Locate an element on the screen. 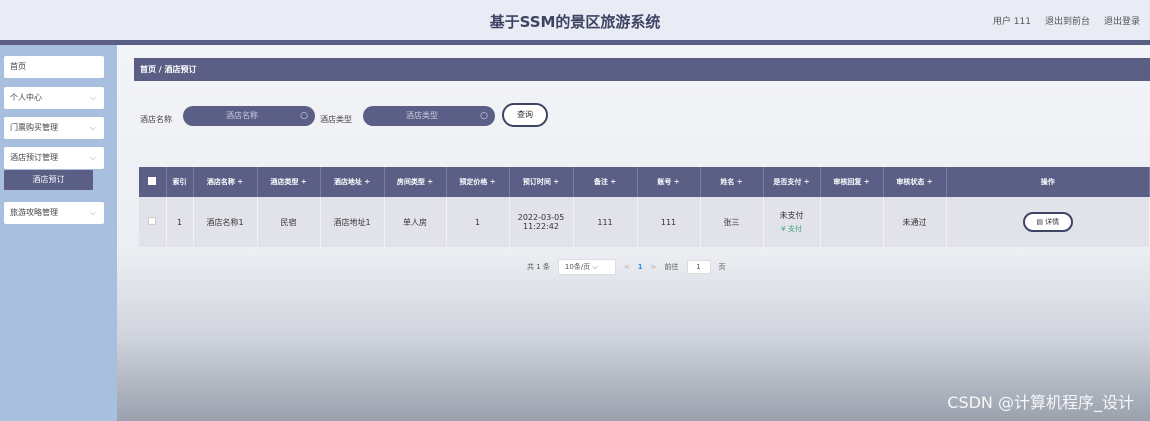 This screenshot has width=1150, height=421. sidebar-item-hotel-booking: 酒店预订 is located at coordinates (48, 180).